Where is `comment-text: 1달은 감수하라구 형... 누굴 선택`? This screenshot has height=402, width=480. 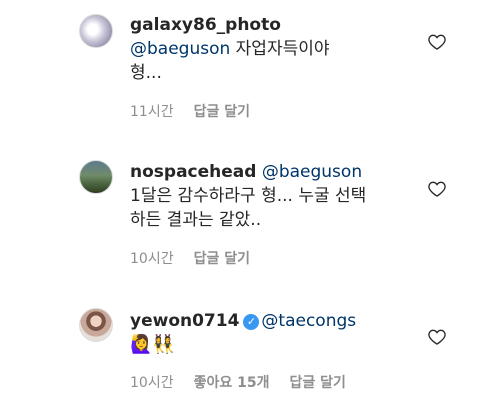
comment-text: 1달은 감수하라구 형... 누굴 선택 is located at coordinates (248, 196).